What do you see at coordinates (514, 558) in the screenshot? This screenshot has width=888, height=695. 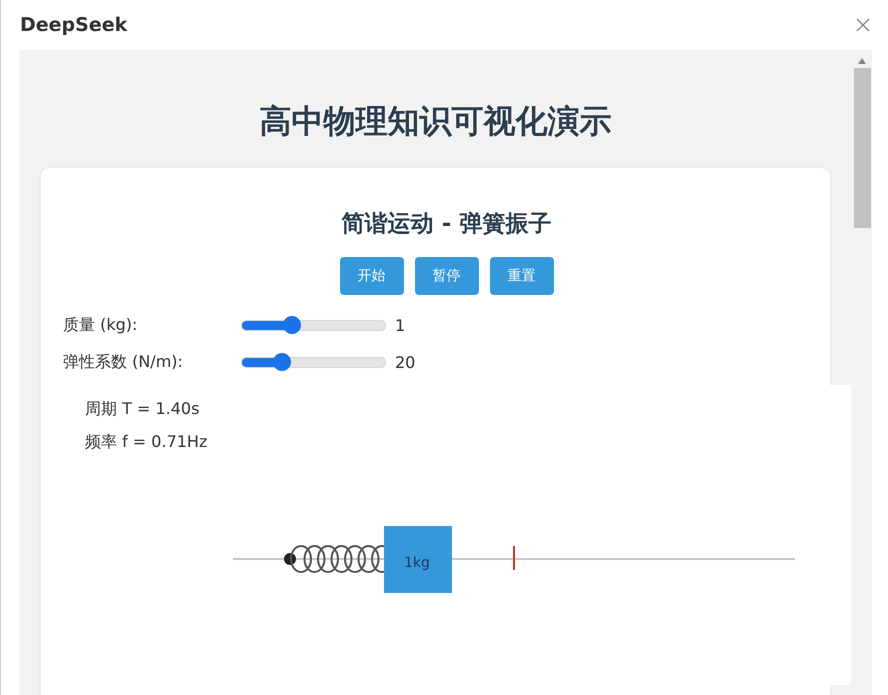 I see `equilibrium-marker` at bounding box center [514, 558].